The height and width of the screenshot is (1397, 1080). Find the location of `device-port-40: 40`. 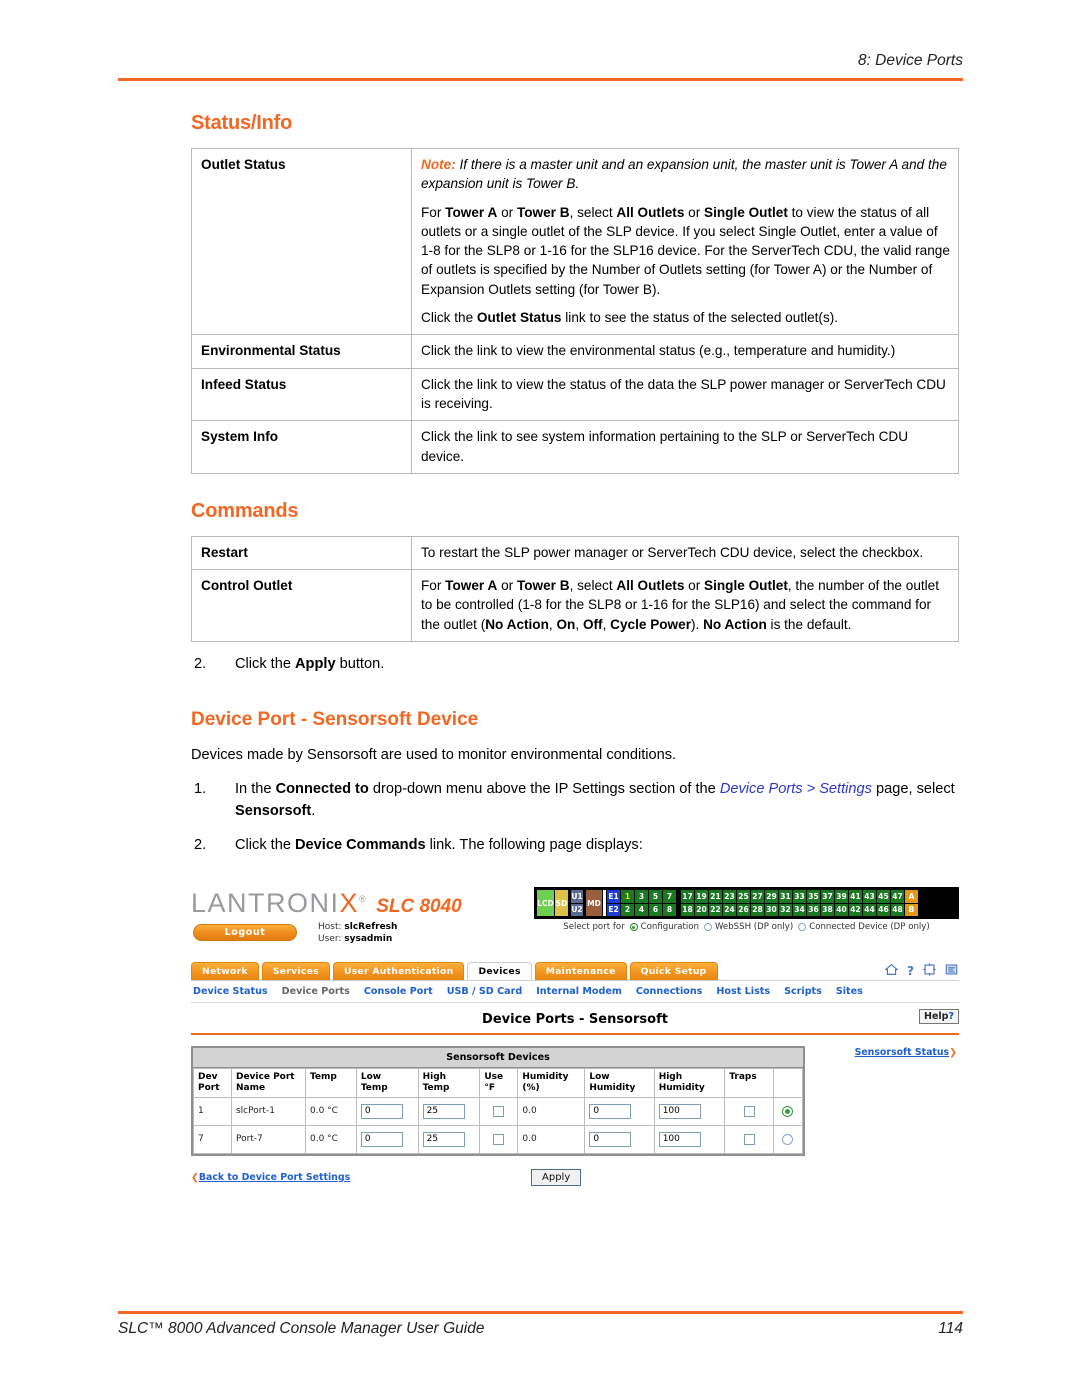

device-port-40: 40 is located at coordinates (841, 909).